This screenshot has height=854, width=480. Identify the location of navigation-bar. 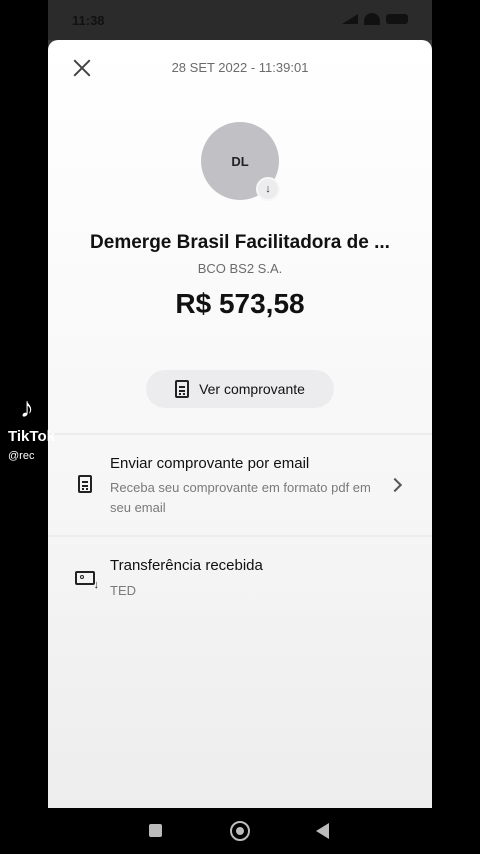
(240, 831).